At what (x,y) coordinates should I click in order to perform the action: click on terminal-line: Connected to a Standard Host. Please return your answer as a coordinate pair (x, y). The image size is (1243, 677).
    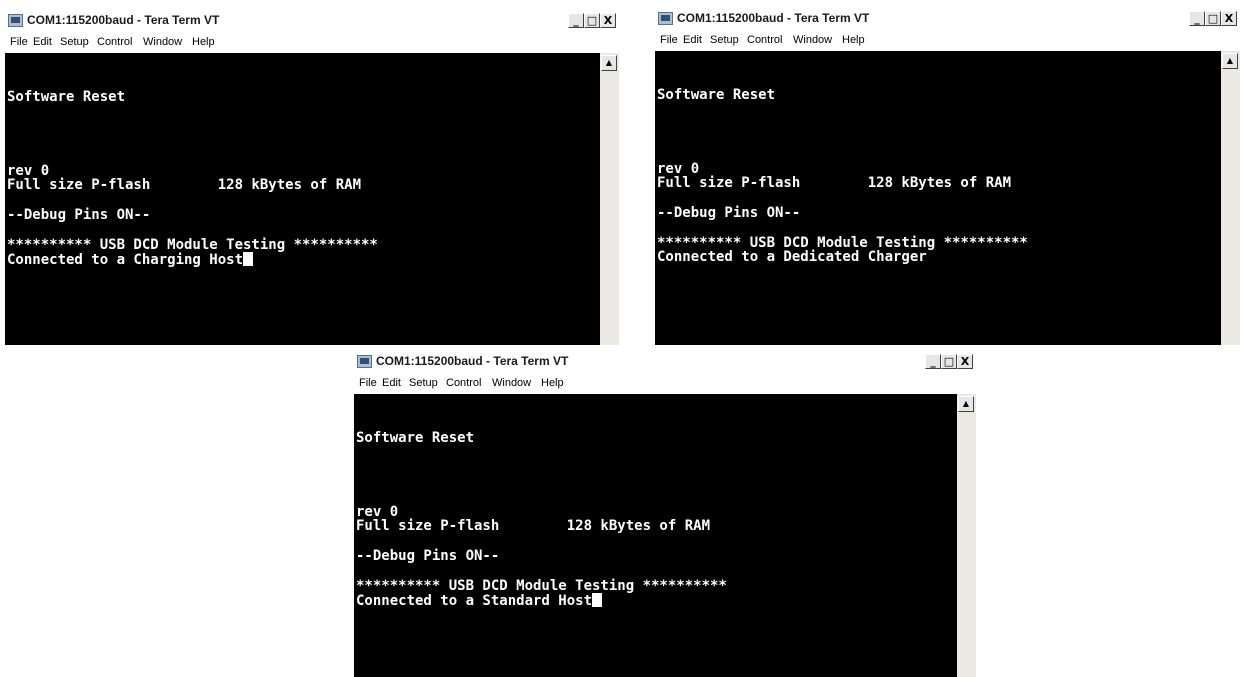
    Looking at the image, I should click on (474, 601).